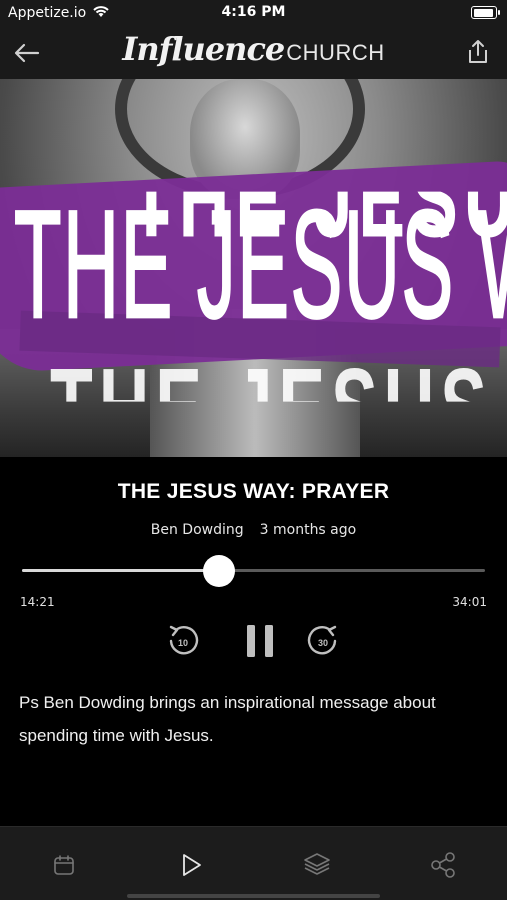 The width and height of the screenshot is (507, 900). I want to click on playback-controls: 10 30, so click(253, 641).